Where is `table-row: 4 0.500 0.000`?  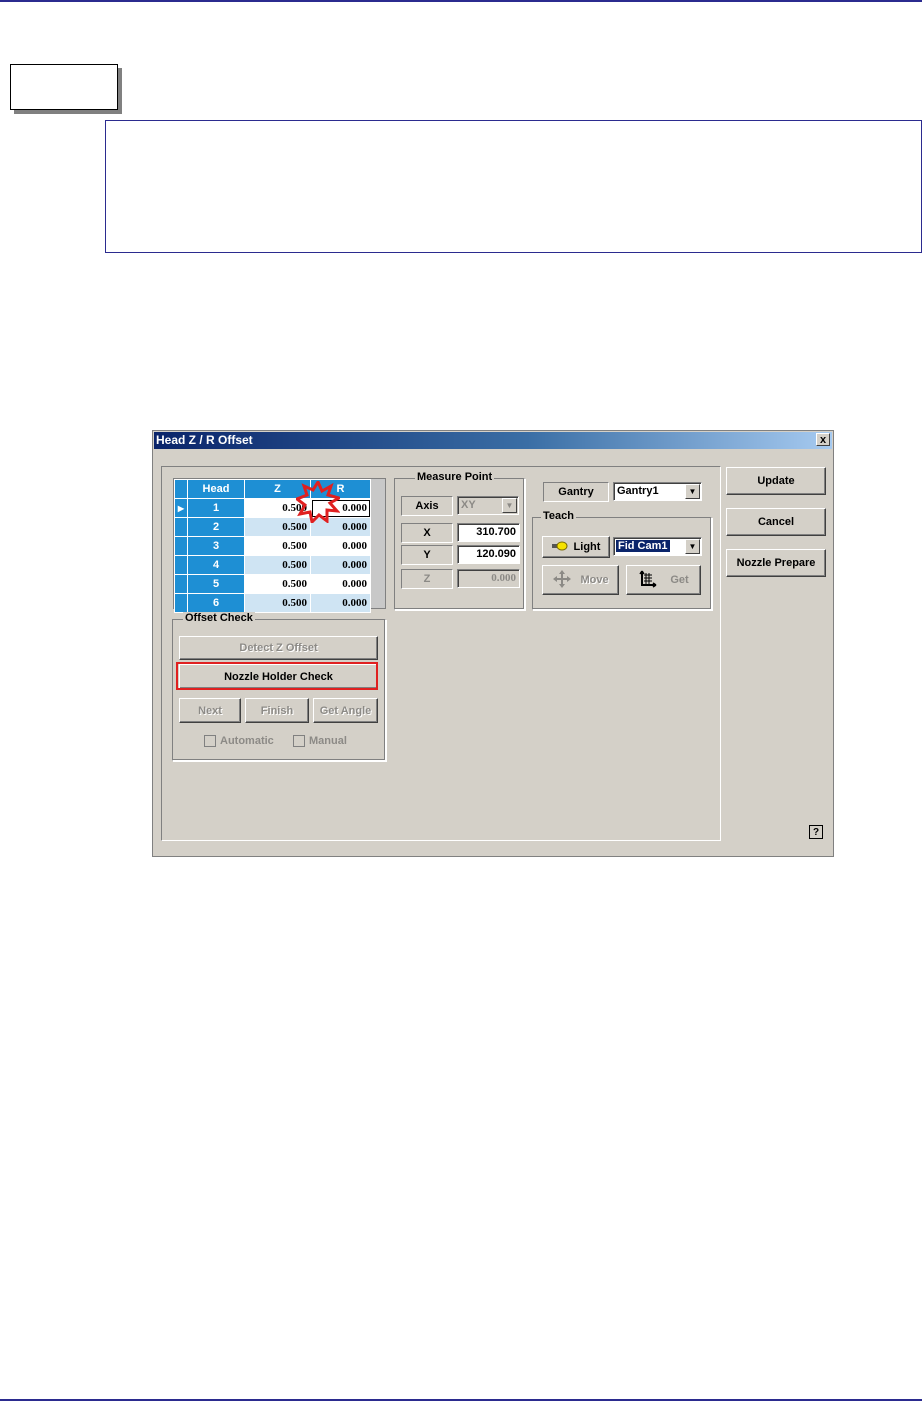 table-row: 4 0.500 0.000 is located at coordinates (272, 565).